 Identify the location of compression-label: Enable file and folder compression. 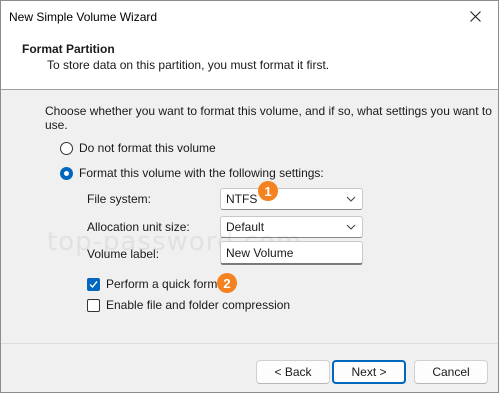
(198, 305).